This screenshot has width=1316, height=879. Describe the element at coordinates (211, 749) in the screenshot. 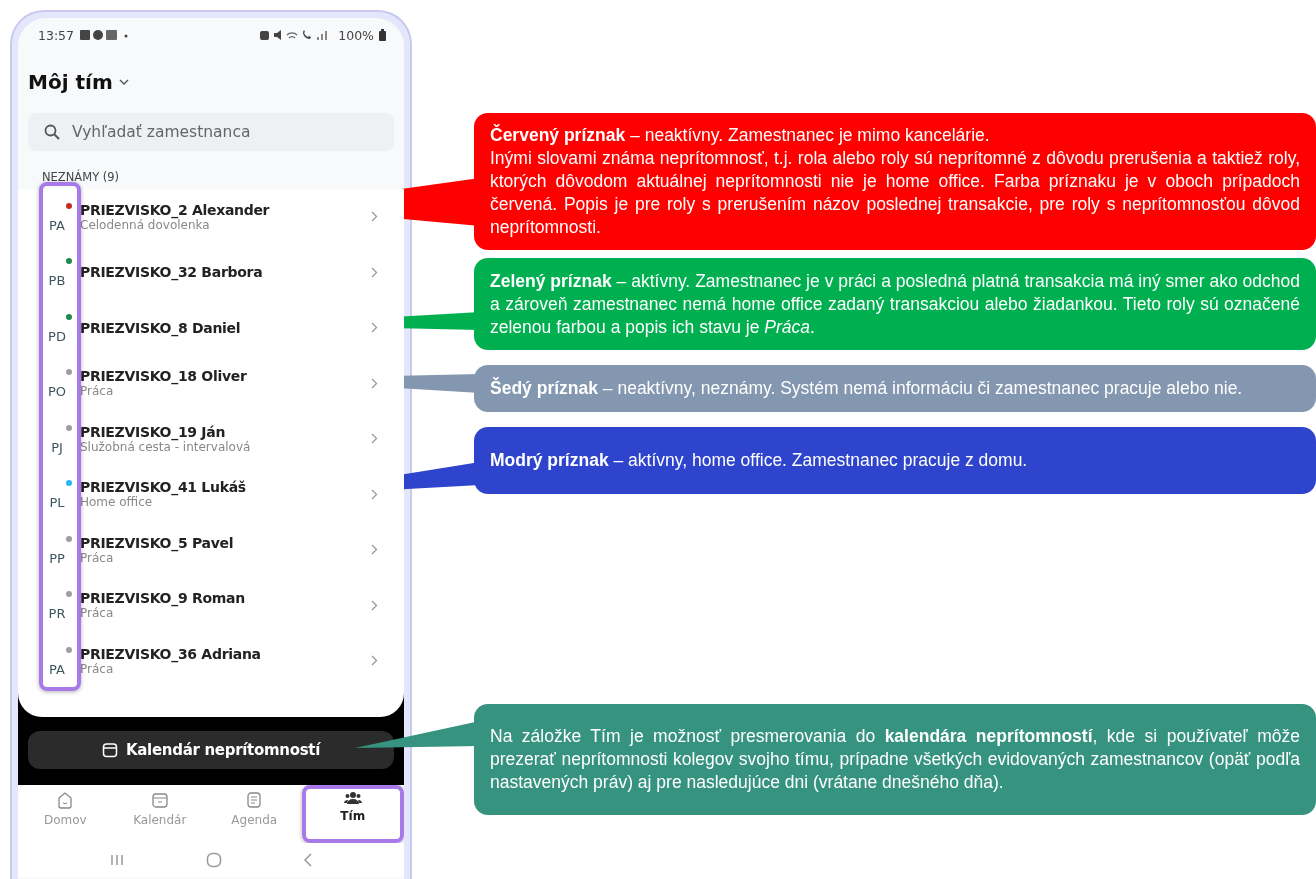

I see `absence-calendar-button: Kalendár neprítomností` at that location.